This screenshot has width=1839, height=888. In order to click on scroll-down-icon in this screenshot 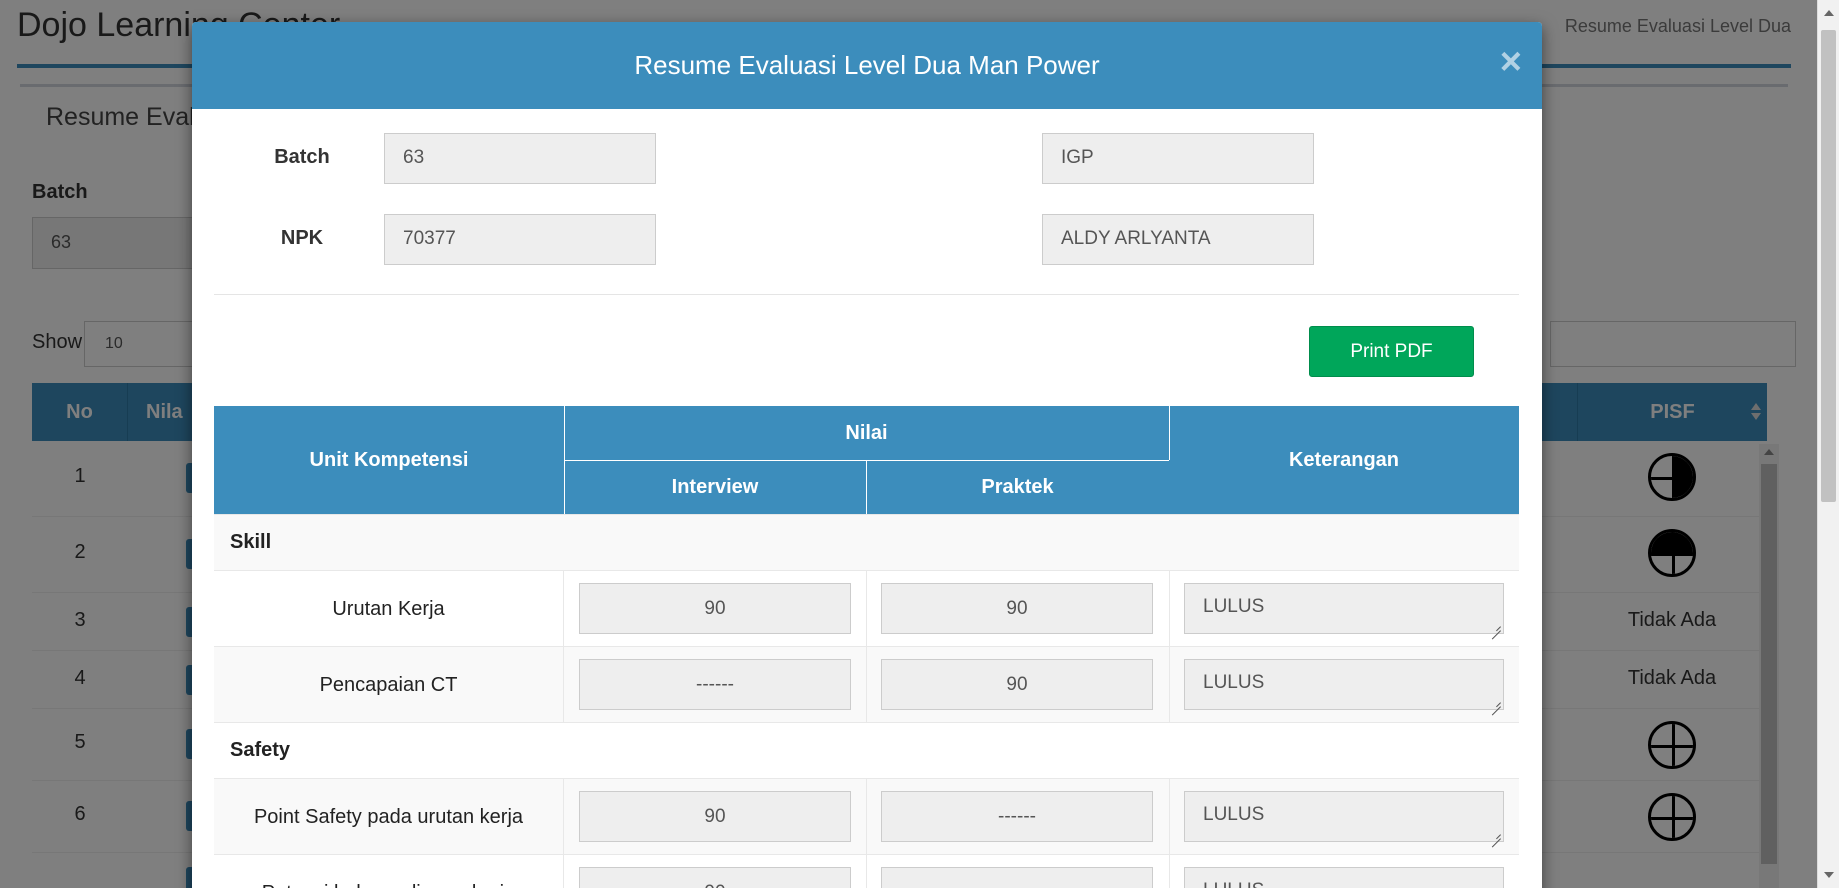, I will do `click(1829, 875)`.